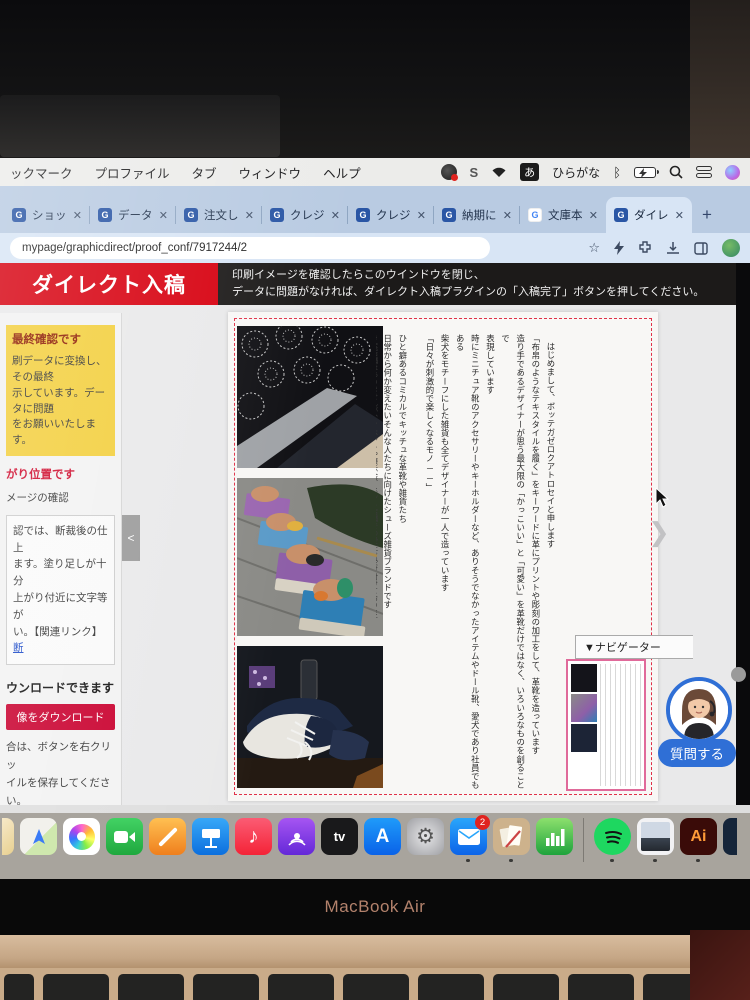  What do you see at coordinates (47, 215) in the screenshot?
I see `tab-shopping: G ショッピ ✕` at bounding box center [47, 215].